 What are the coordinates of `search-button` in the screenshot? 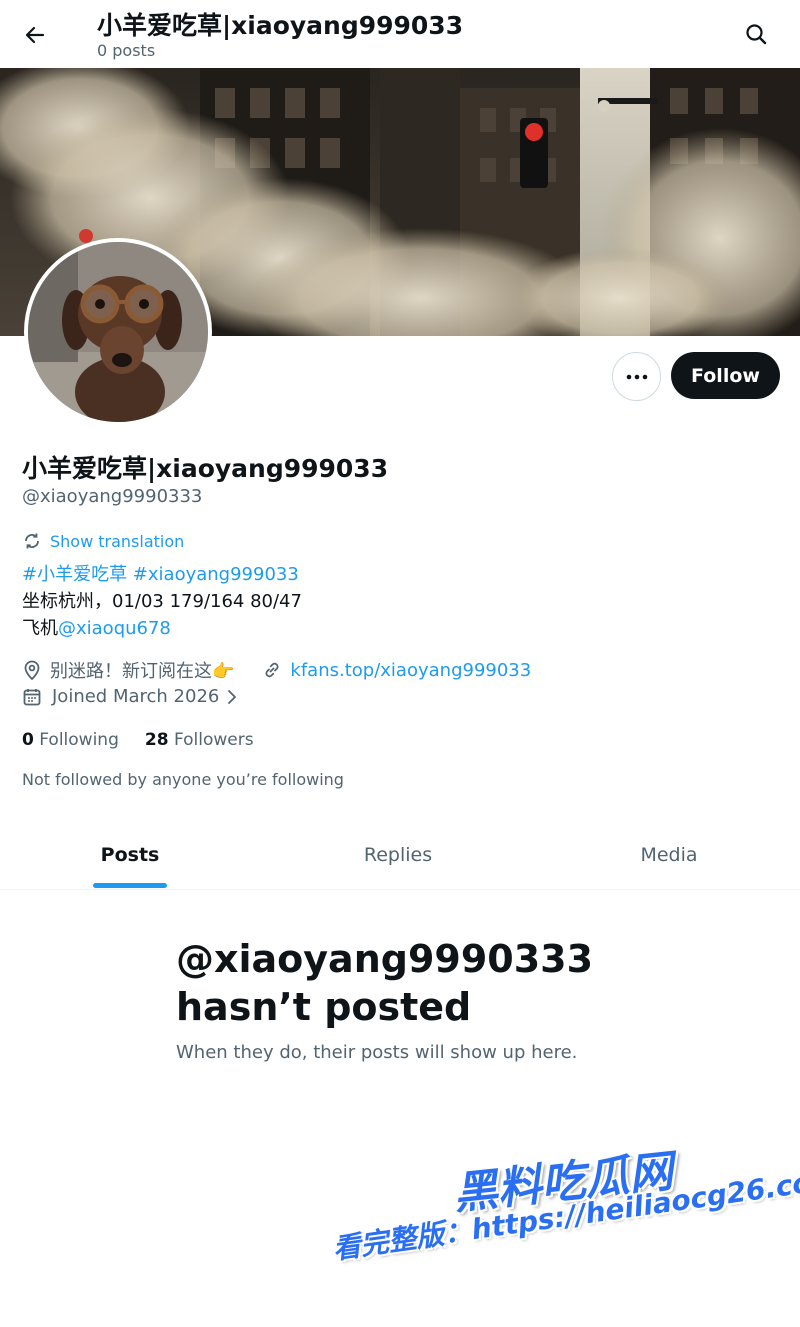 It's located at (756, 34).